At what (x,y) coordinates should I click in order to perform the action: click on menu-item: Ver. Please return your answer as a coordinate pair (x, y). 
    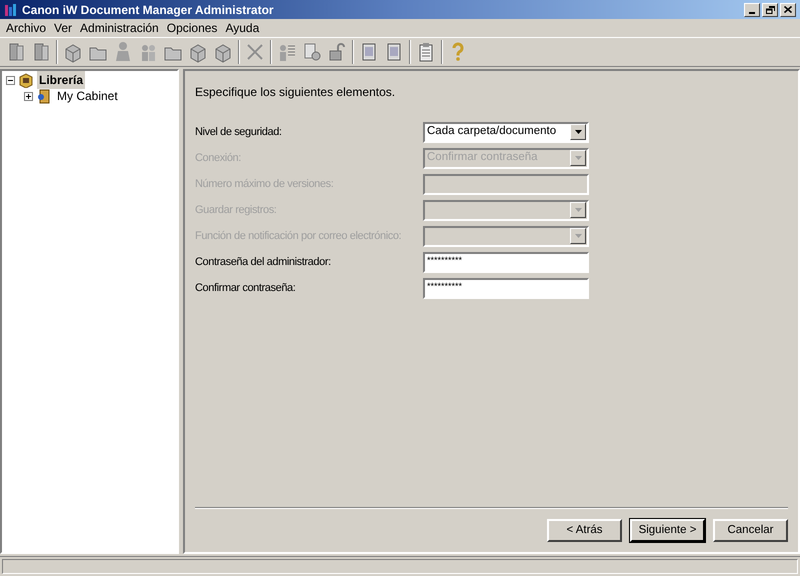
    Looking at the image, I should click on (63, 28).